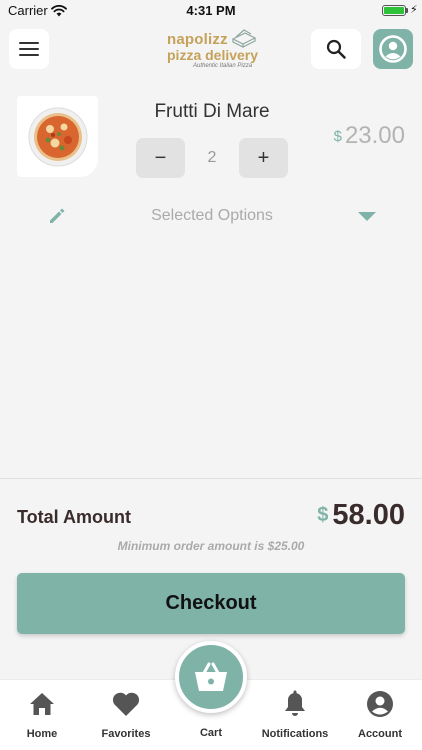 Image resolution: width=422 pixels, height=750 pixels. I want to click on tab-notifications-label: Notifications, so click(295, 734).